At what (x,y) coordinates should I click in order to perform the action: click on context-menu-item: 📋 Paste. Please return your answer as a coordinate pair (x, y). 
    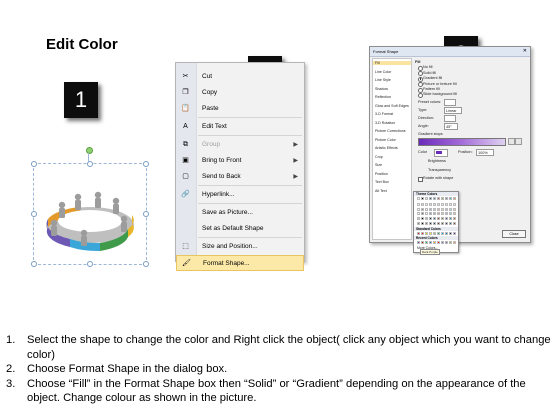
    Looking at the image, I should click on (240, 109).